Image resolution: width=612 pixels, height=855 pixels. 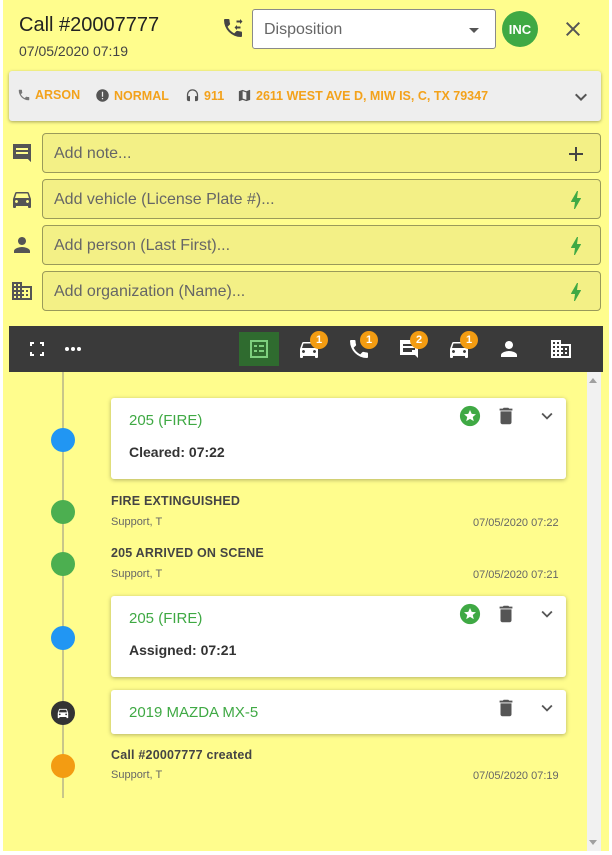 I want to click on headset-icon, so click(x=192, y=95).